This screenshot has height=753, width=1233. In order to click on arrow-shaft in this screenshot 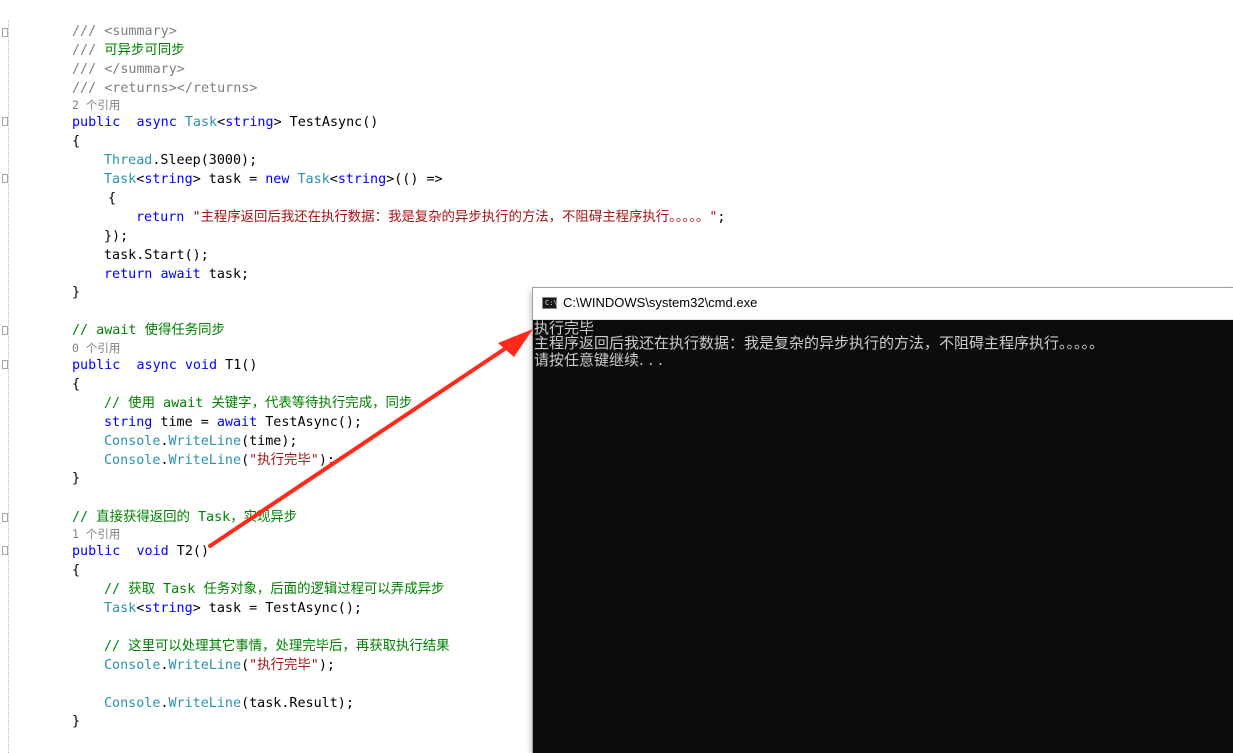, I will do `click(361, 445)`.